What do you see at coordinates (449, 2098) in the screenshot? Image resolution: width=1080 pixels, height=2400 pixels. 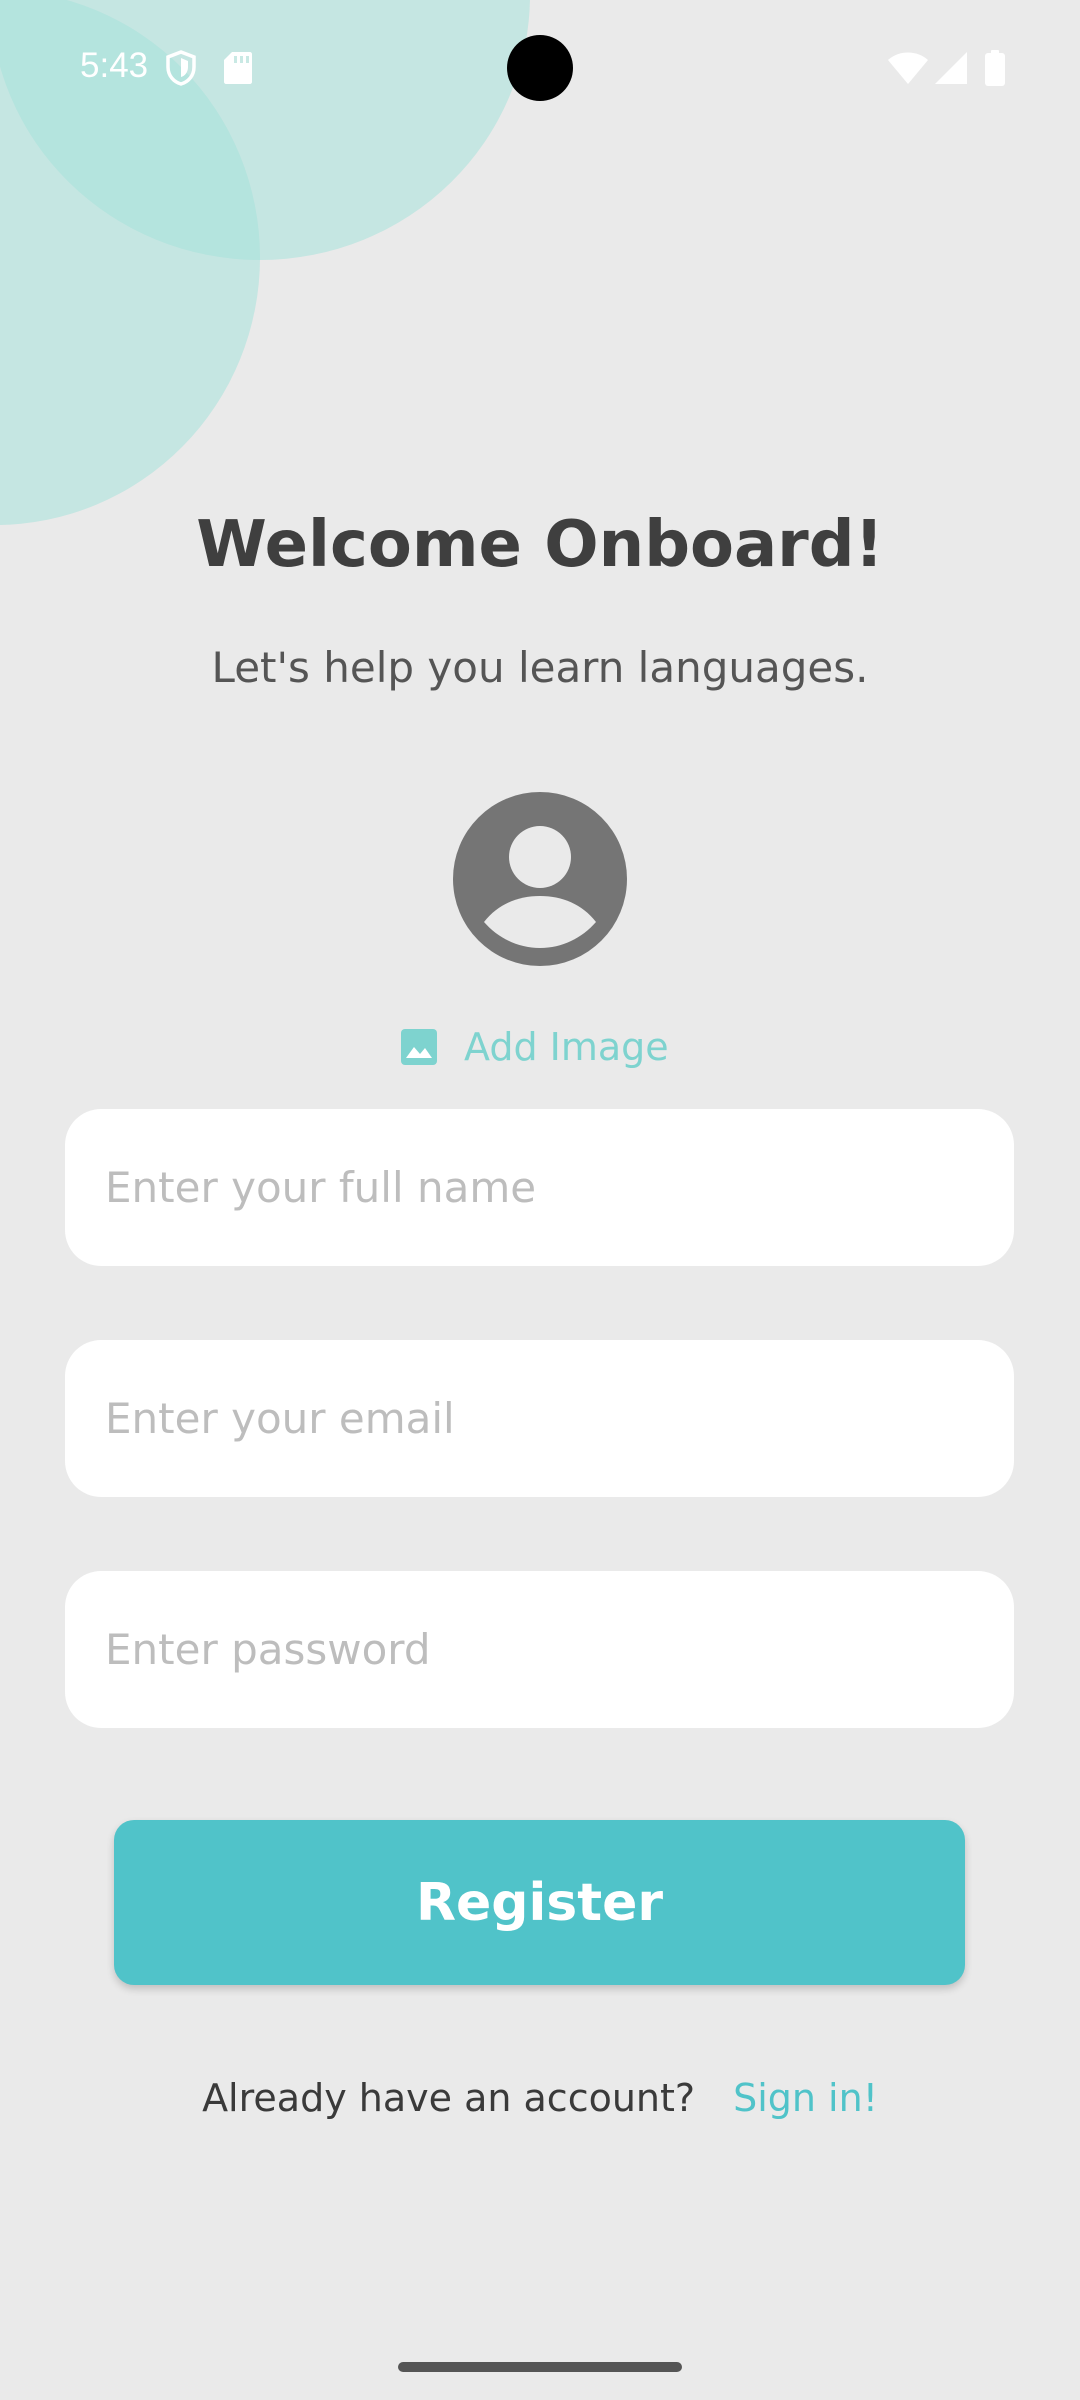 I see `signin-prompt: Already have an account?` at bounding box center [449, 2098].